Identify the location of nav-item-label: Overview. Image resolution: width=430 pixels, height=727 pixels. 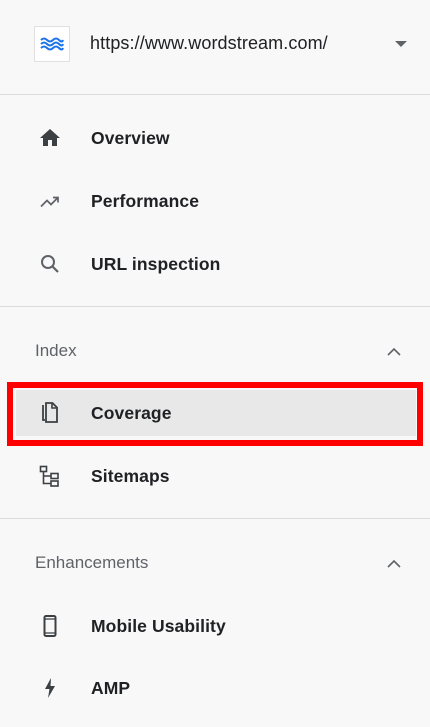
(130, 137).